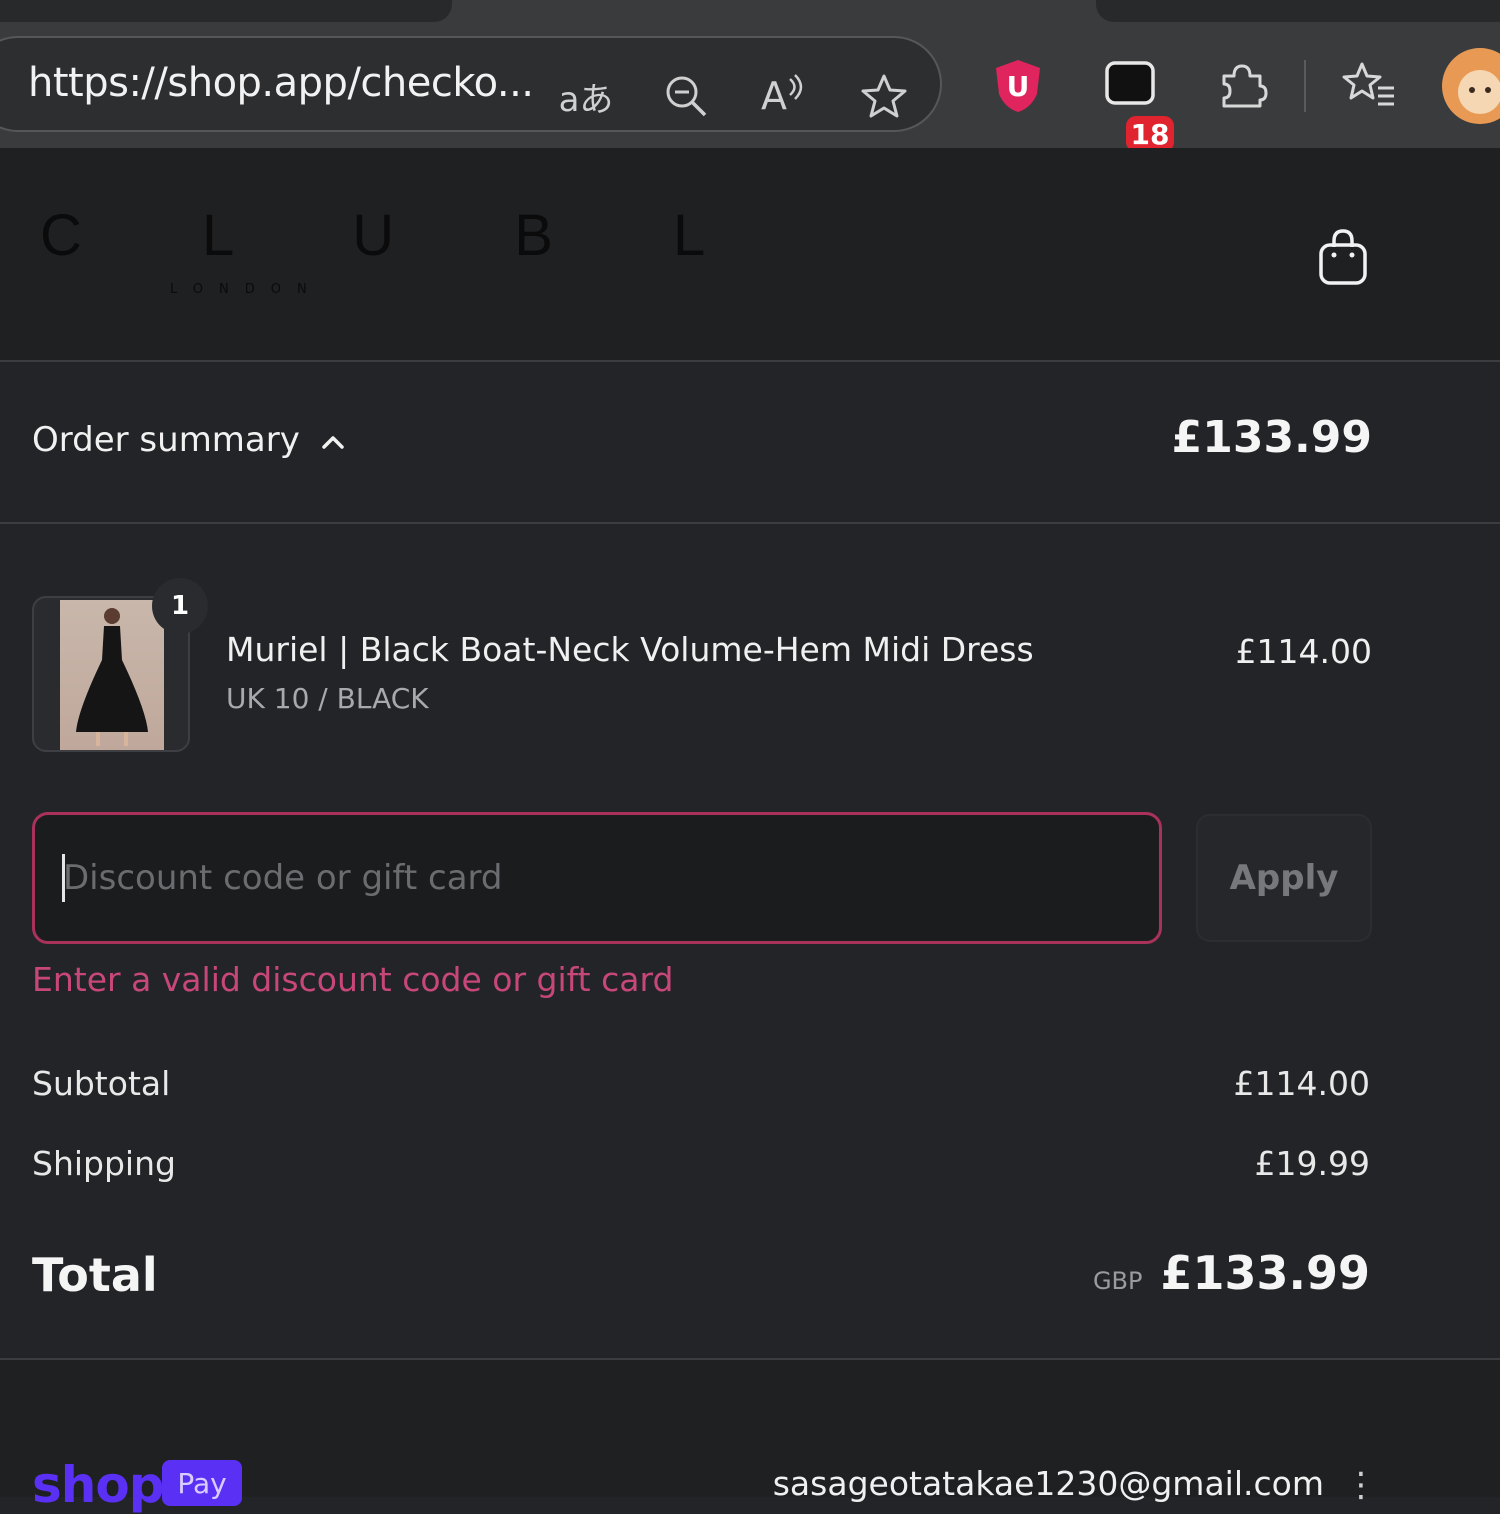  I want to click on apply-discount-button: Apply, so click(1284, 878).